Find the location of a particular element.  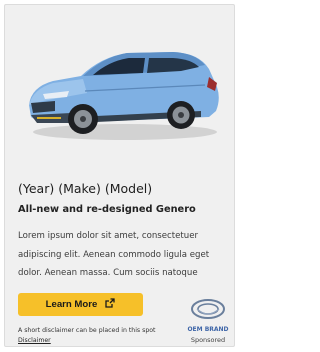

oem-brand-logo is located at coordinates (208, 310).